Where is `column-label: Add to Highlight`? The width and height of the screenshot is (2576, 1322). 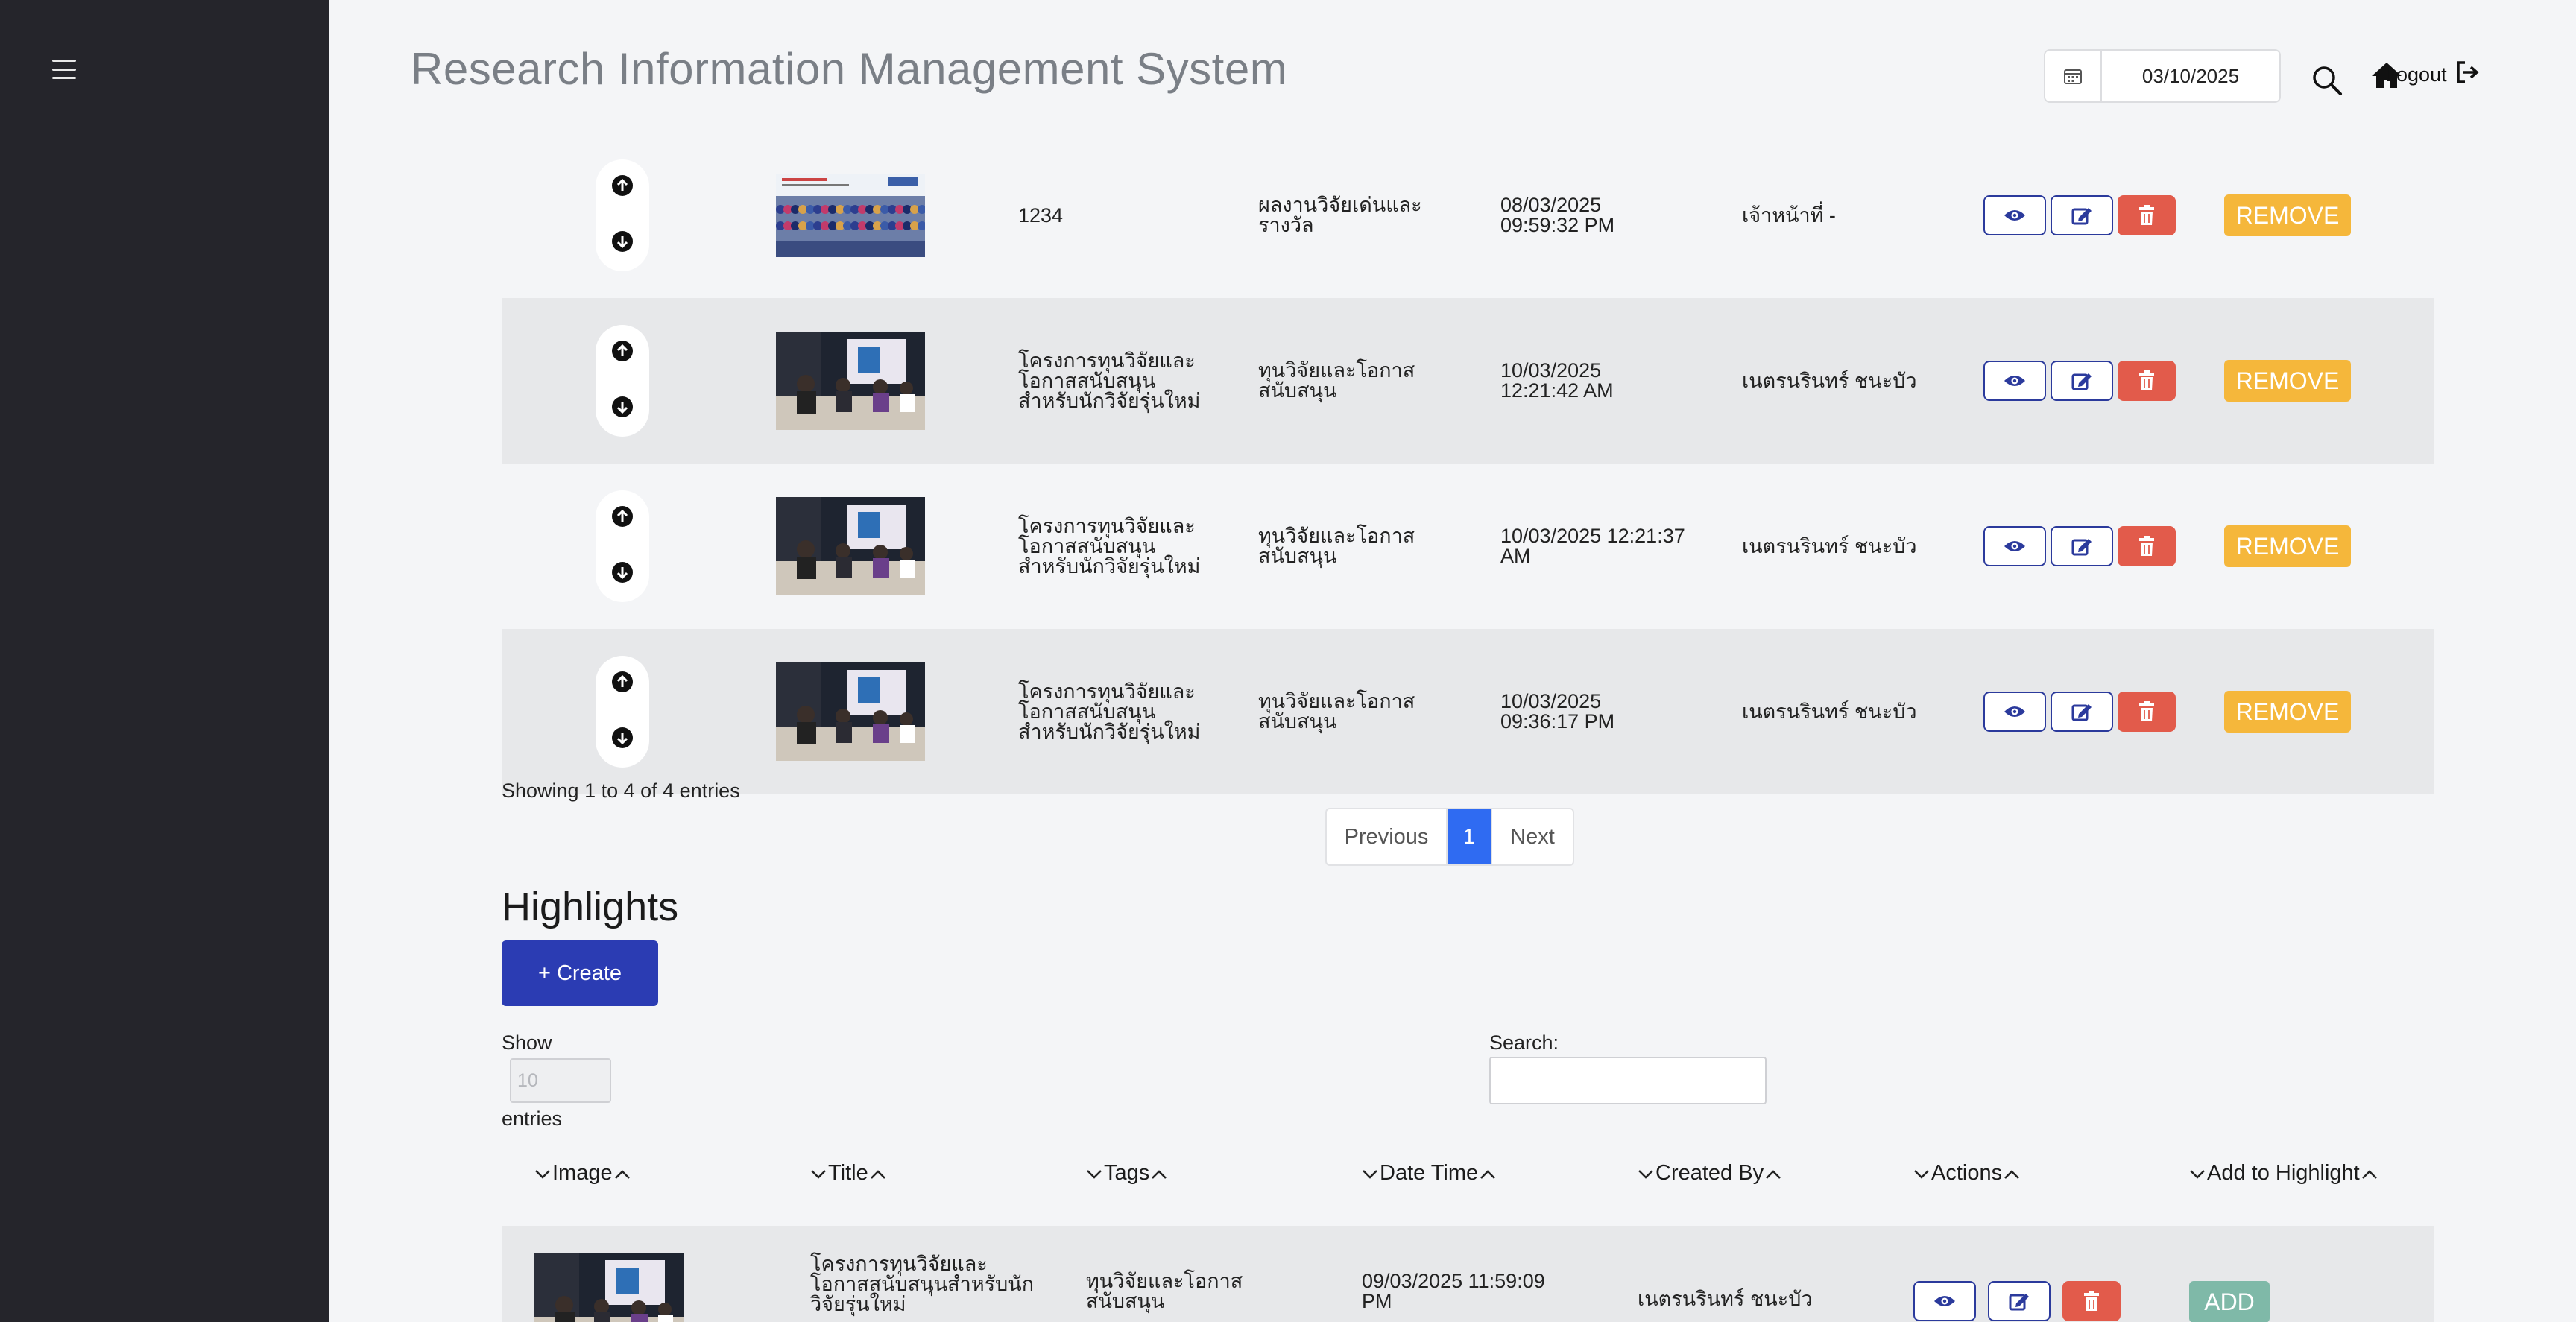 column-label: Add to Highlight is located at coordinates (2283, 1173).